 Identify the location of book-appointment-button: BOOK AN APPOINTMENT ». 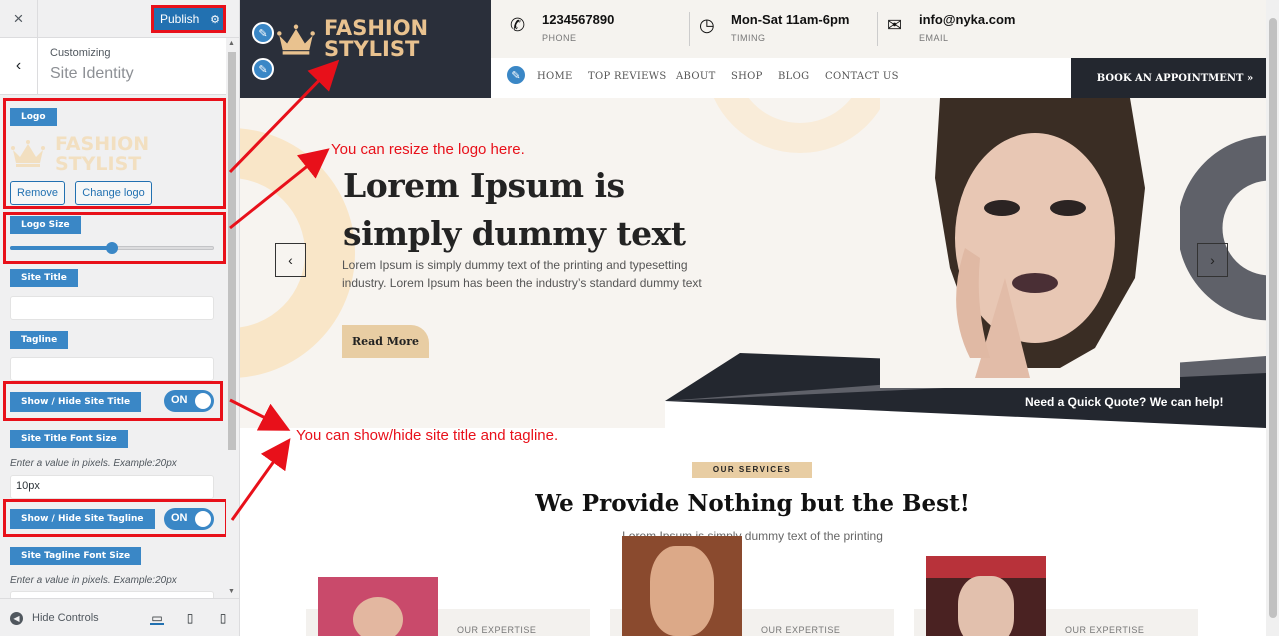
(1175, 78).